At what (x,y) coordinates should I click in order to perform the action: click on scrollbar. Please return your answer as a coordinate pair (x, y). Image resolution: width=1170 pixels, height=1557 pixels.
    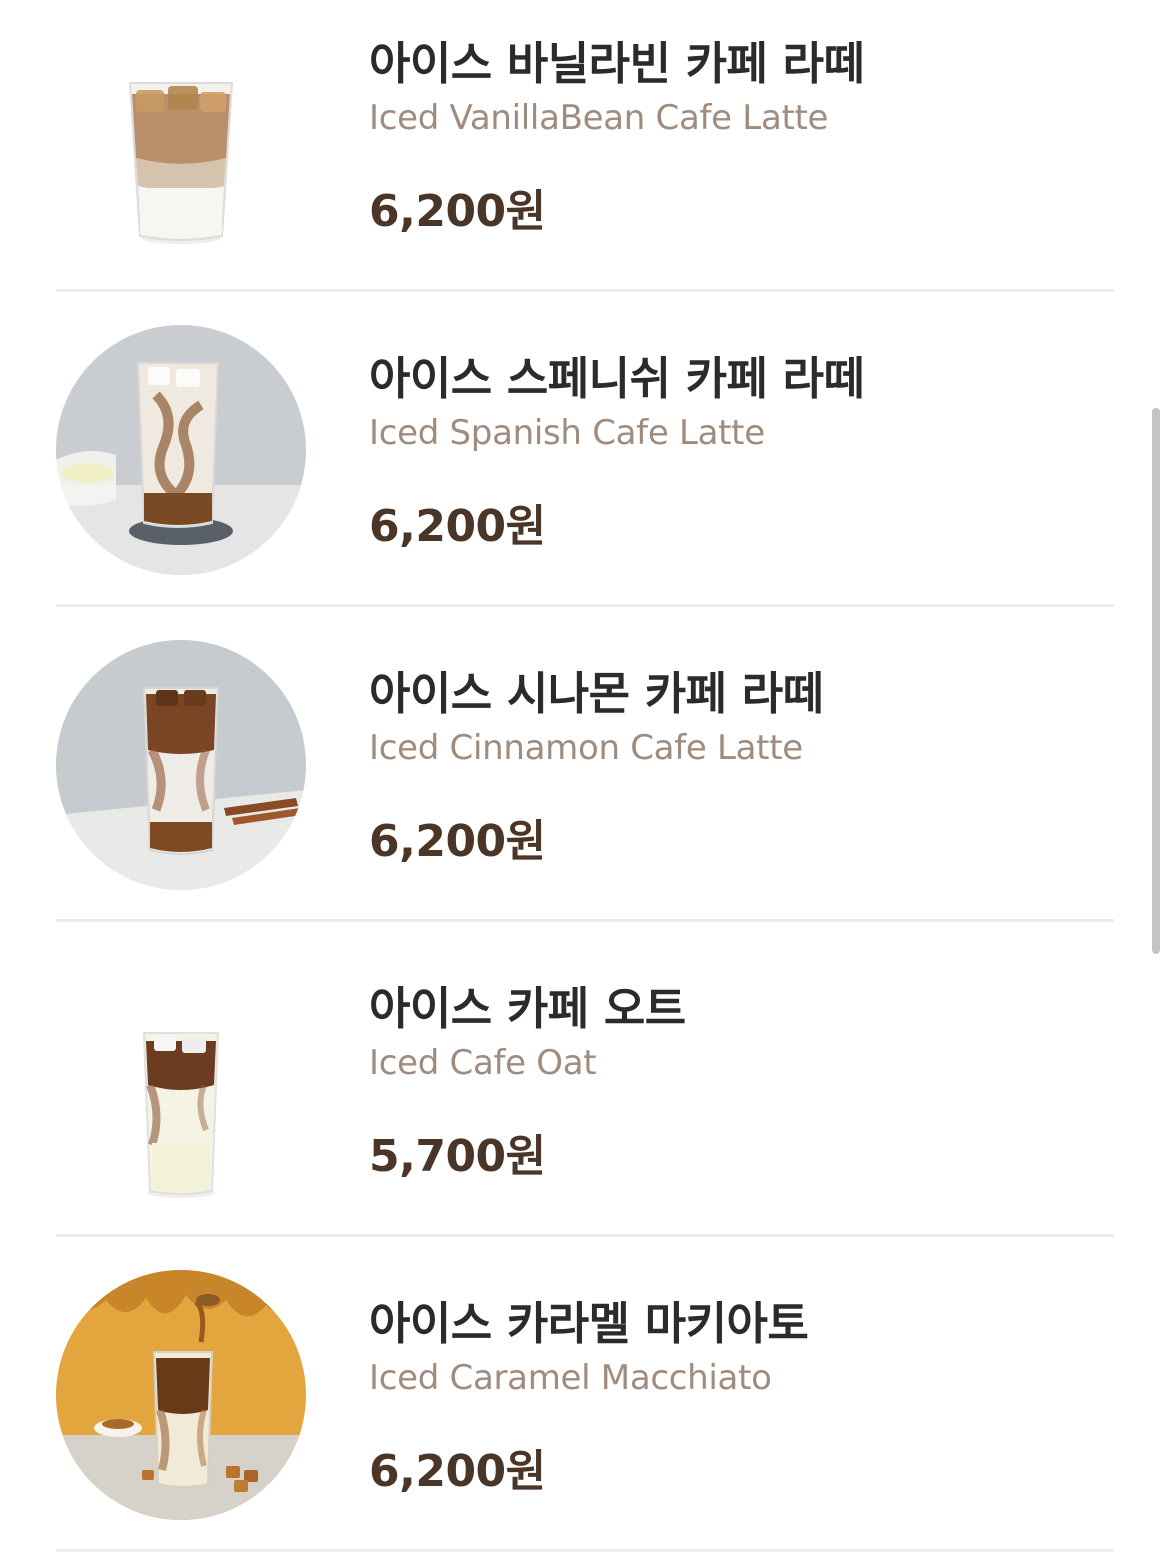
    Looking at the image, I should click on (1156, 681).